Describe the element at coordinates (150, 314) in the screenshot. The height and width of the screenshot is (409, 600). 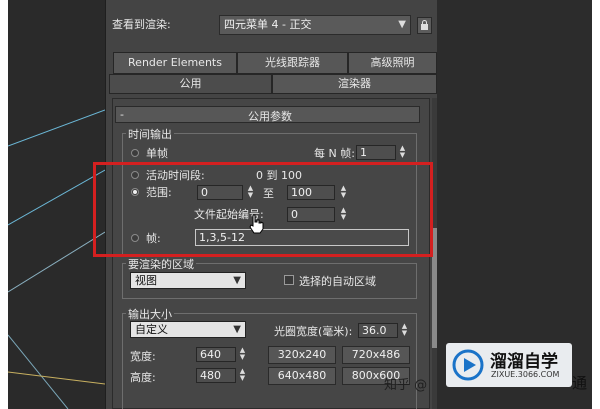
I see `output-size-title: 输出大小` at that location.